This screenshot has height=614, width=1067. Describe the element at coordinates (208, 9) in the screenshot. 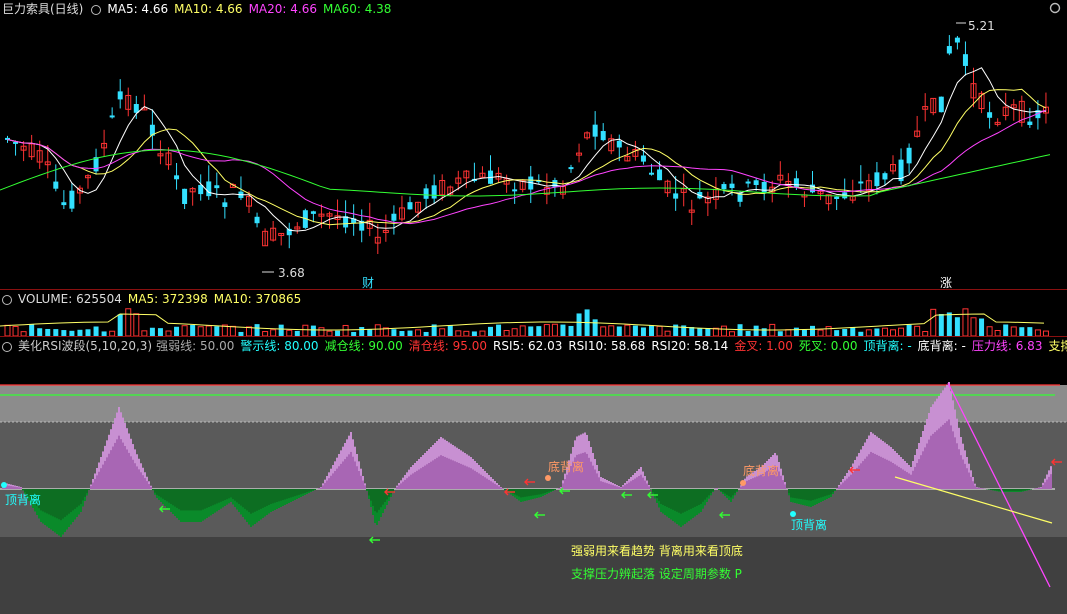

I see `ma10-label: MA10: 4.66` at that location.